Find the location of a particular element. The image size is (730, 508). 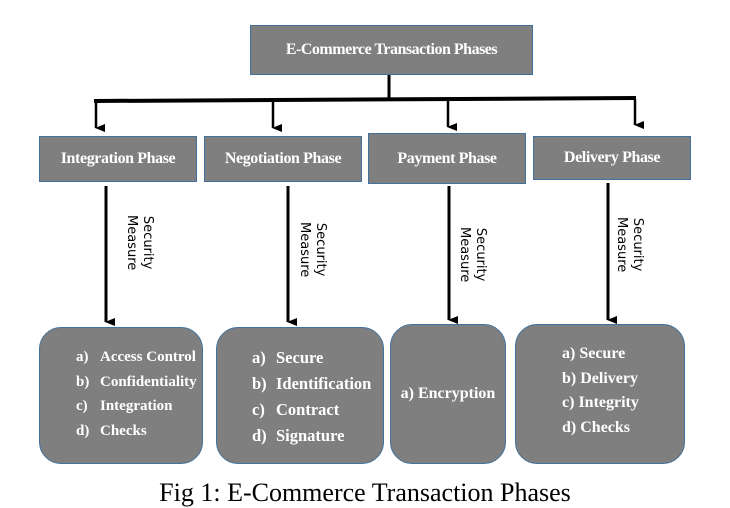

item-text: Encryption is located at coordinates (456, 393).